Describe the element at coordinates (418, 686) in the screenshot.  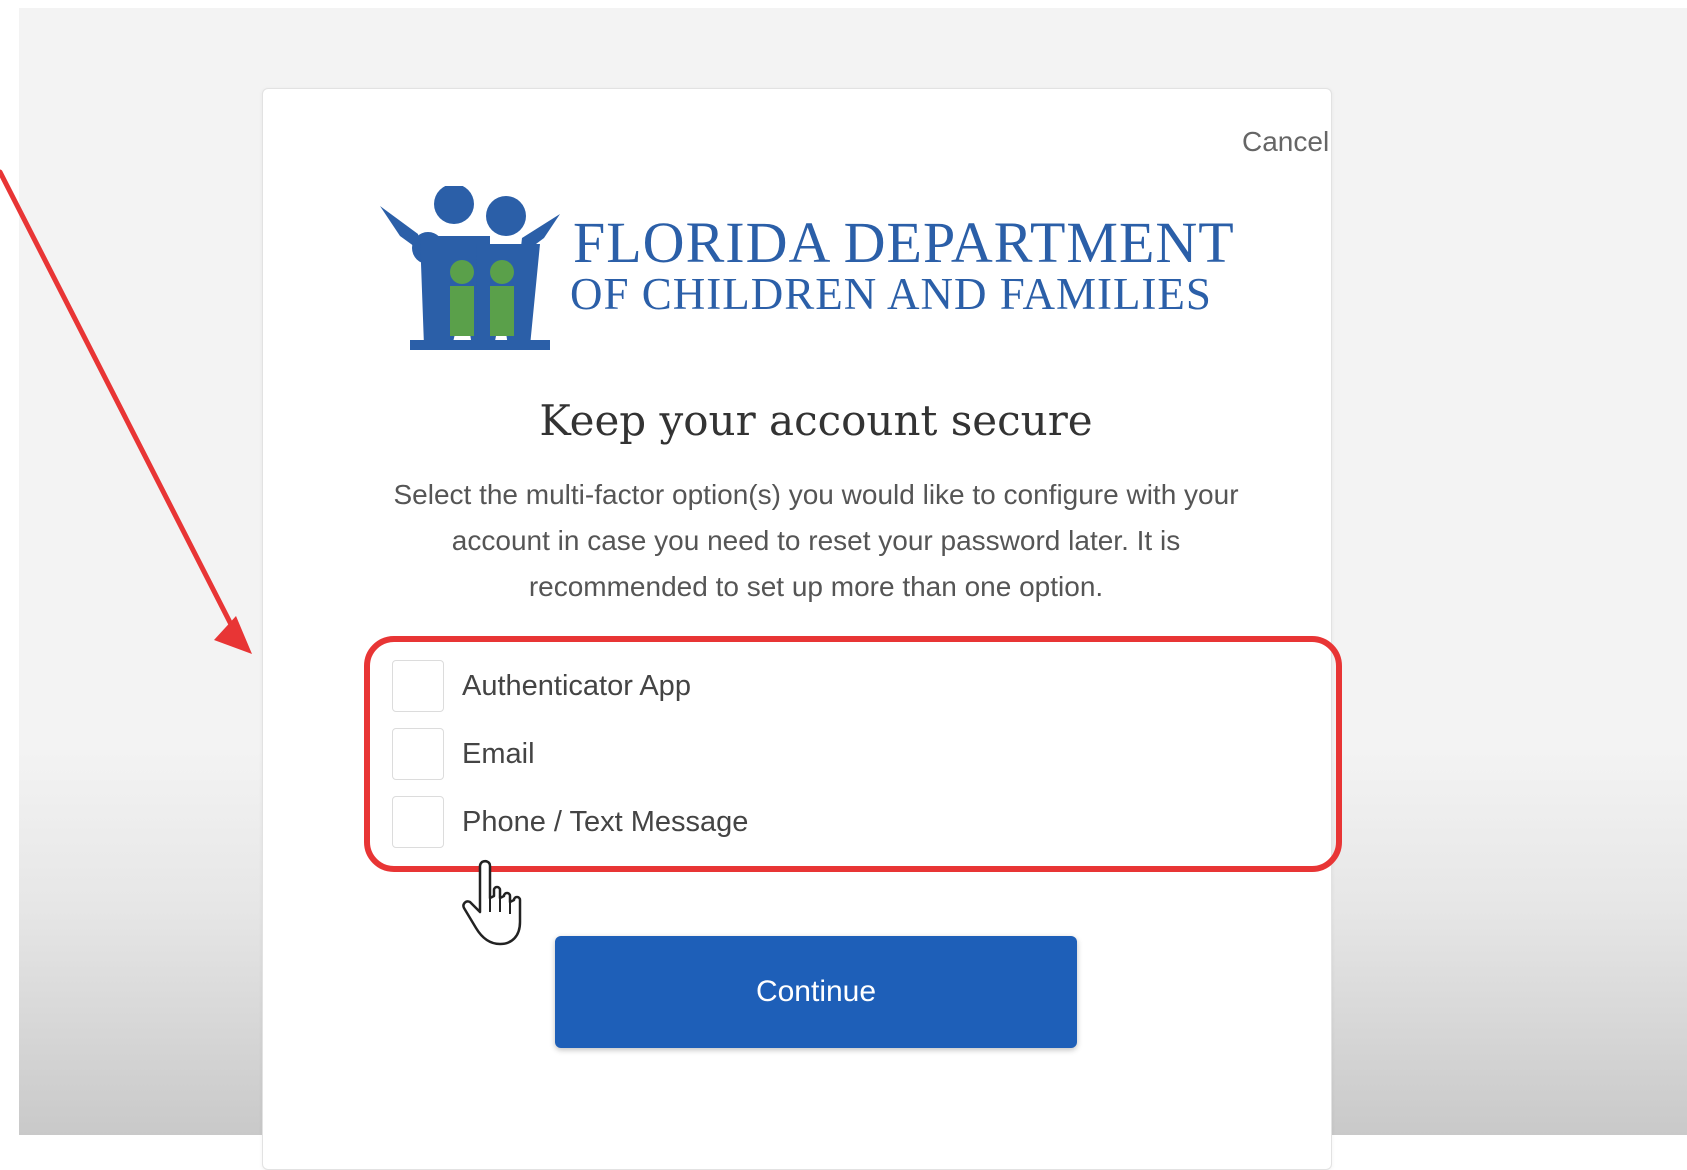
I see `authenticator-app-checkbox` at that location.